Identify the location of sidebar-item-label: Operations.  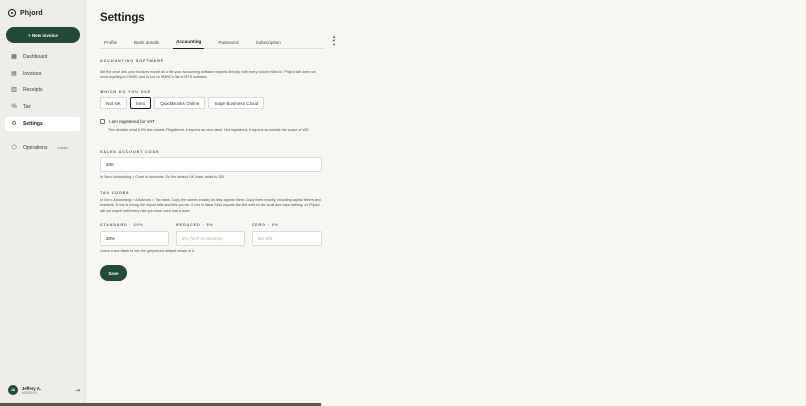
(35, 148).